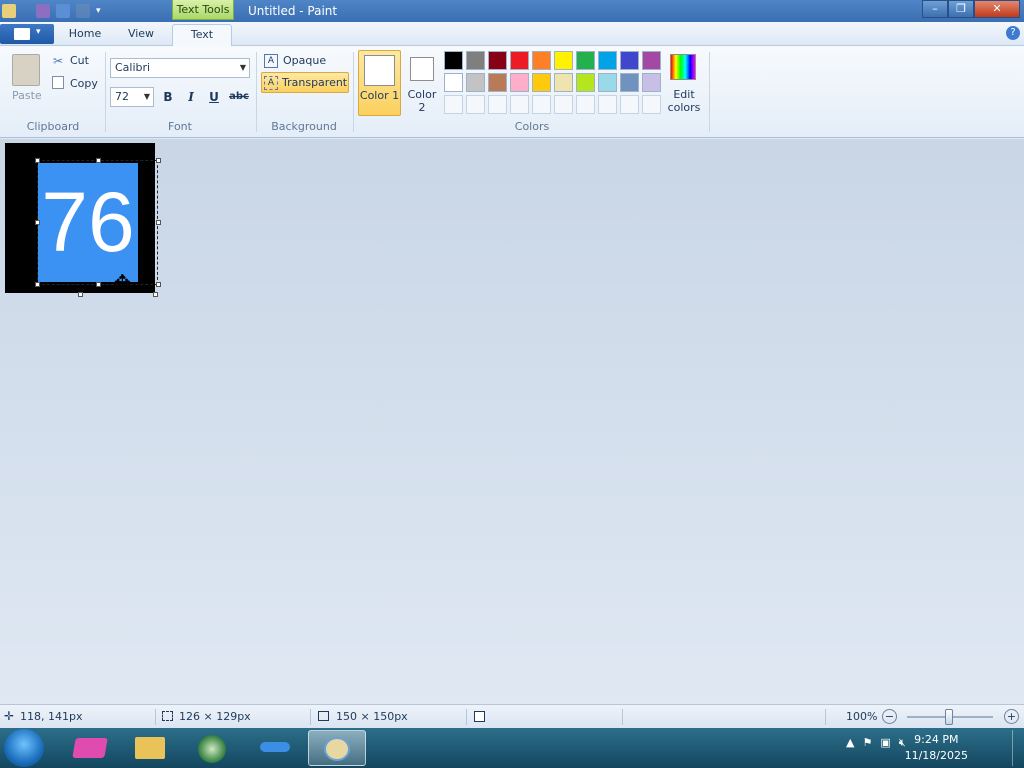 This screenshot has height=768, width=1024. I want to click on transparent-button: A Transparent, so click(305, 82).